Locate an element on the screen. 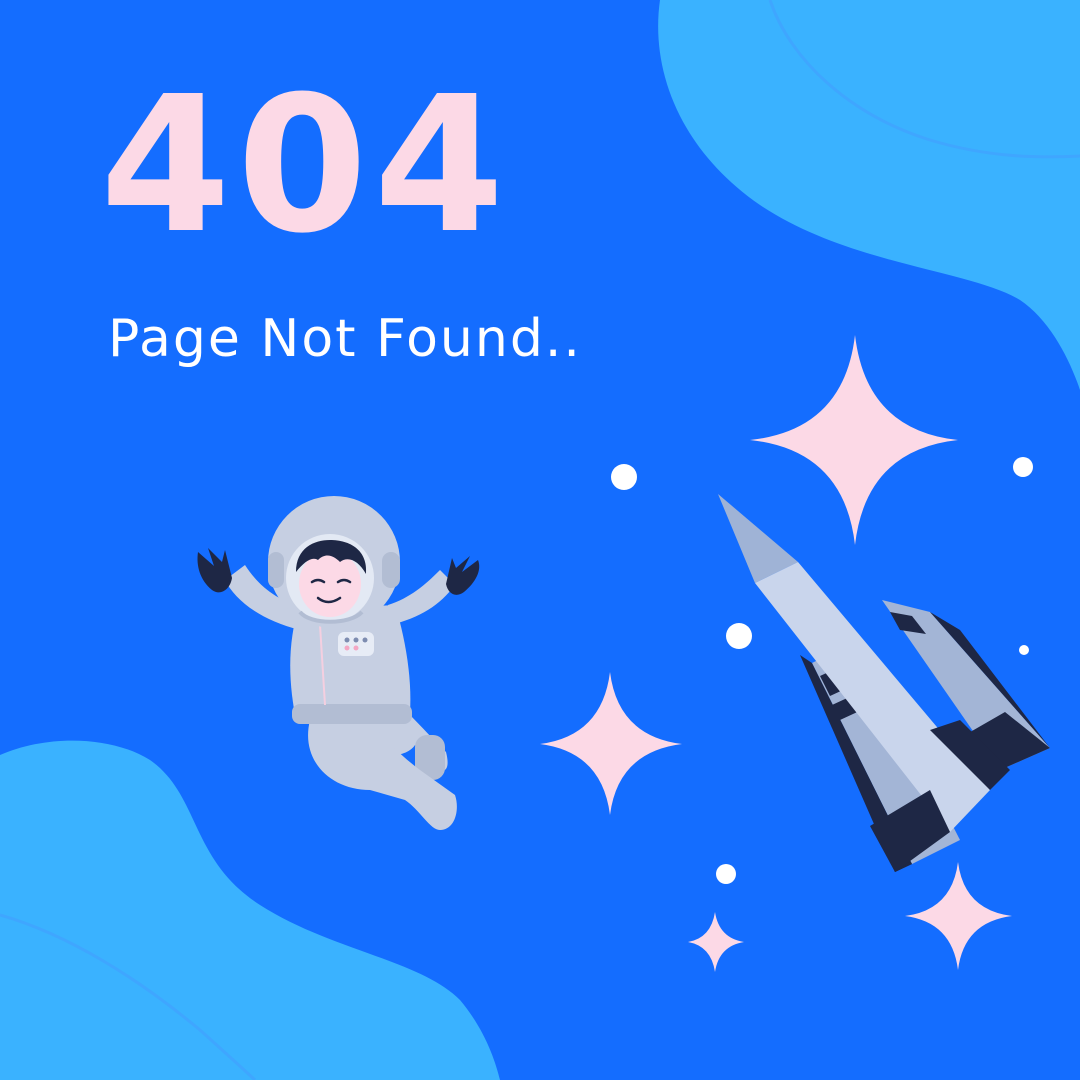 The height and width of the screenshot is (1080, 1080). error-code-heading: 404 is located at coordinates (305, 165).